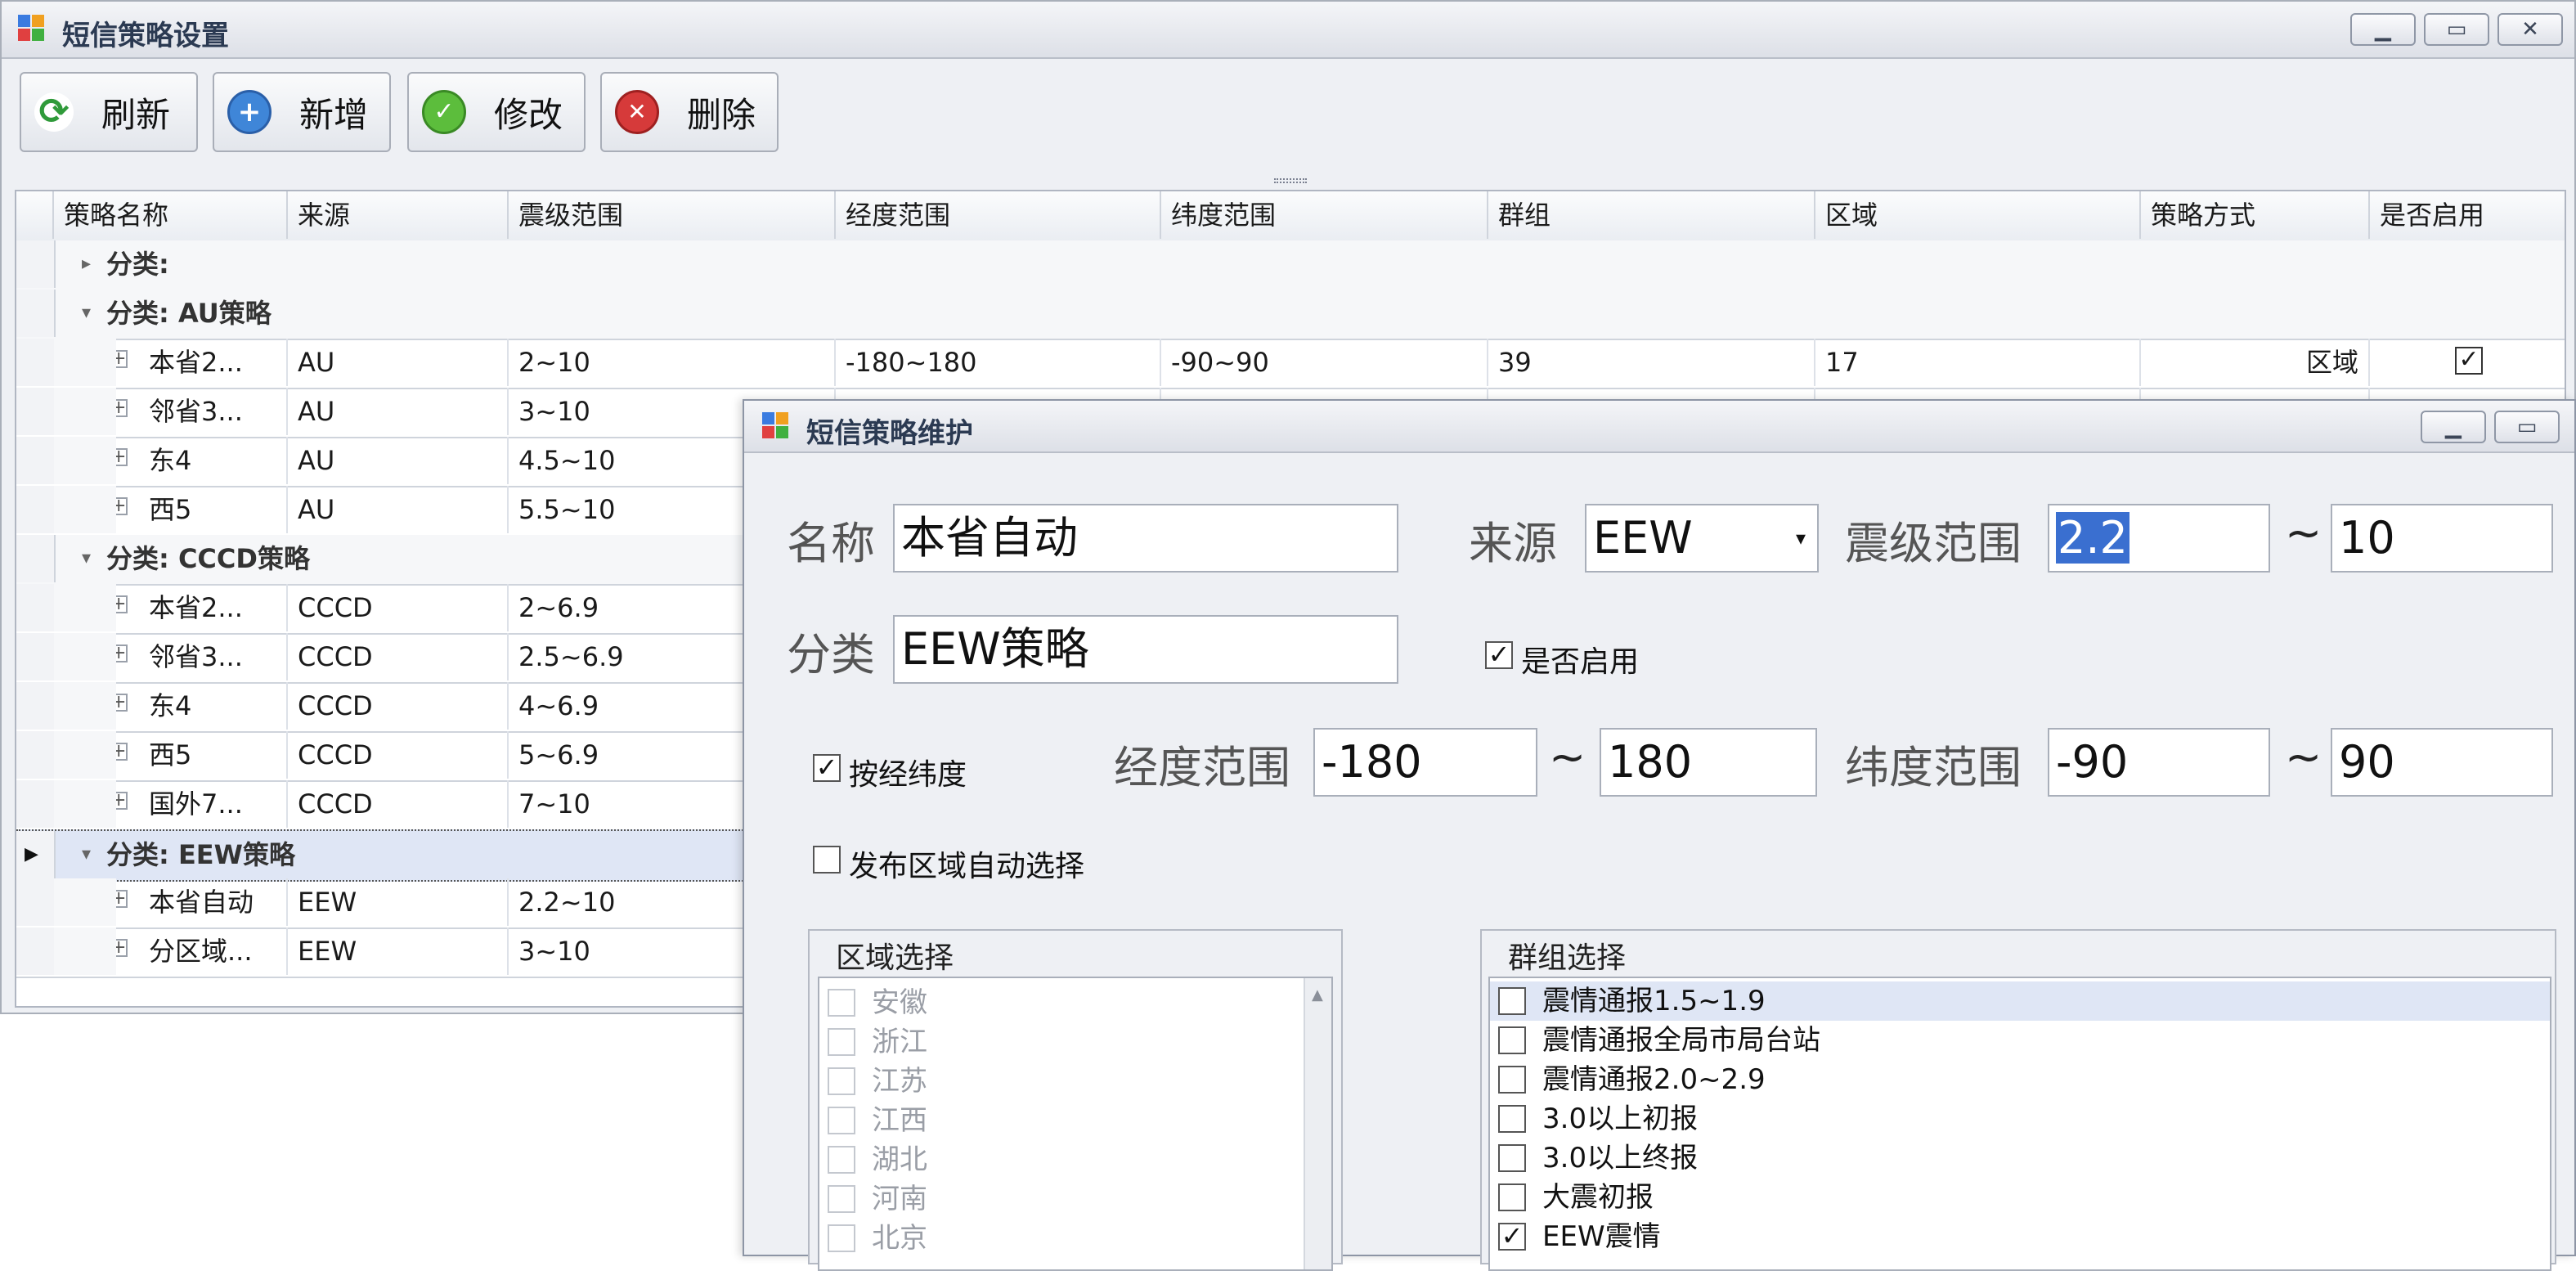 Image resolution: width=2576 pixels, height=1271 pixels. Describe the element at coordinates (689, 112) in the screenshot. I see `delete-button: ✕ 删除` at that location.